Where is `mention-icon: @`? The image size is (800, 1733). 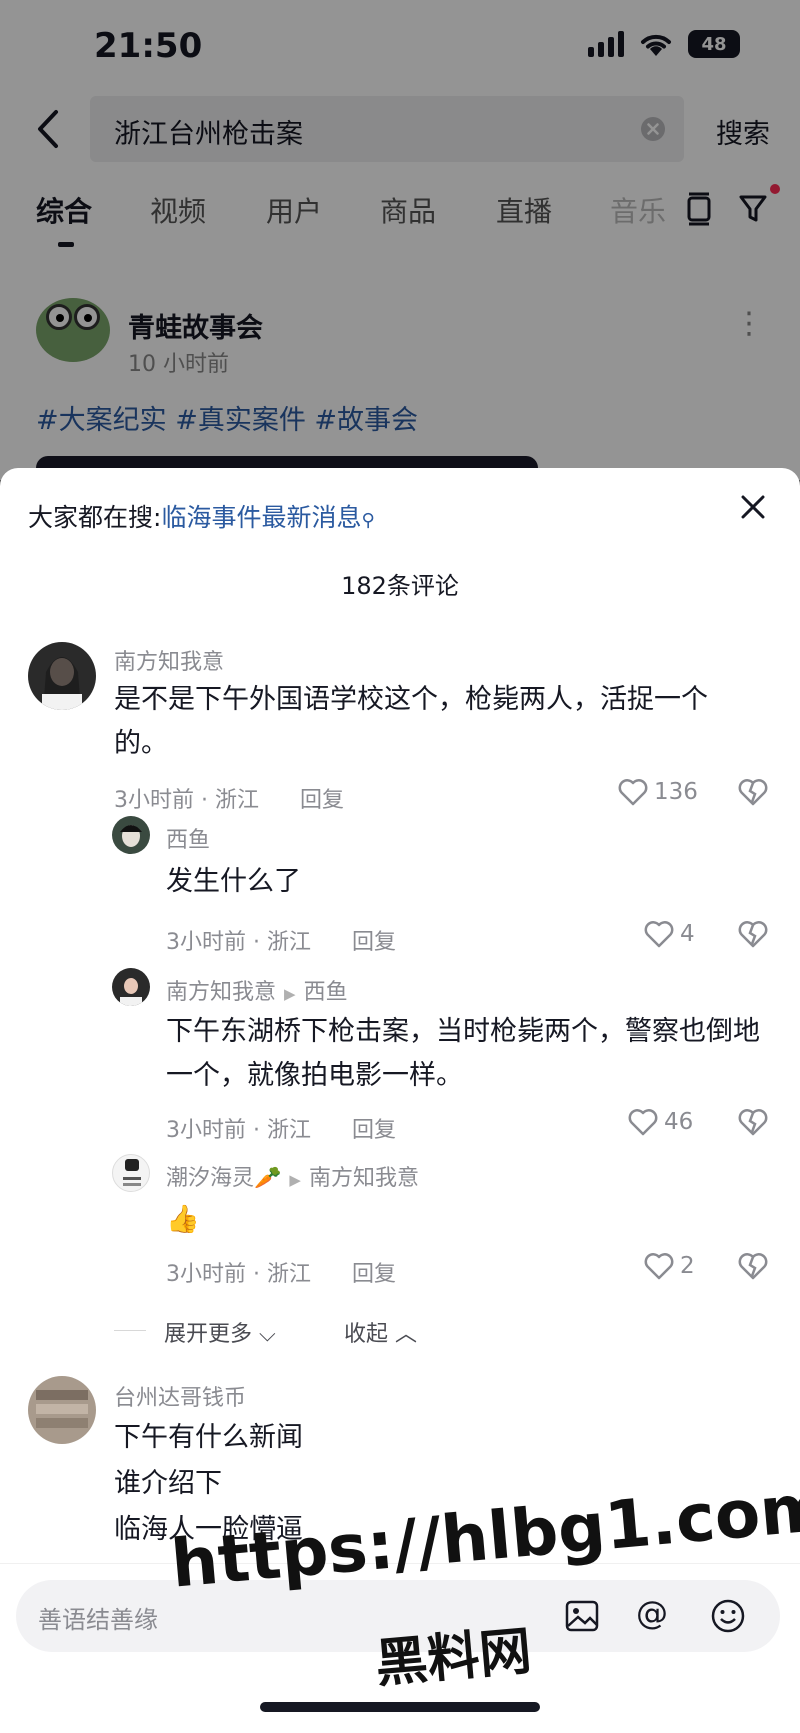
mention-icon: @ is located at coordinates (652, 1613).